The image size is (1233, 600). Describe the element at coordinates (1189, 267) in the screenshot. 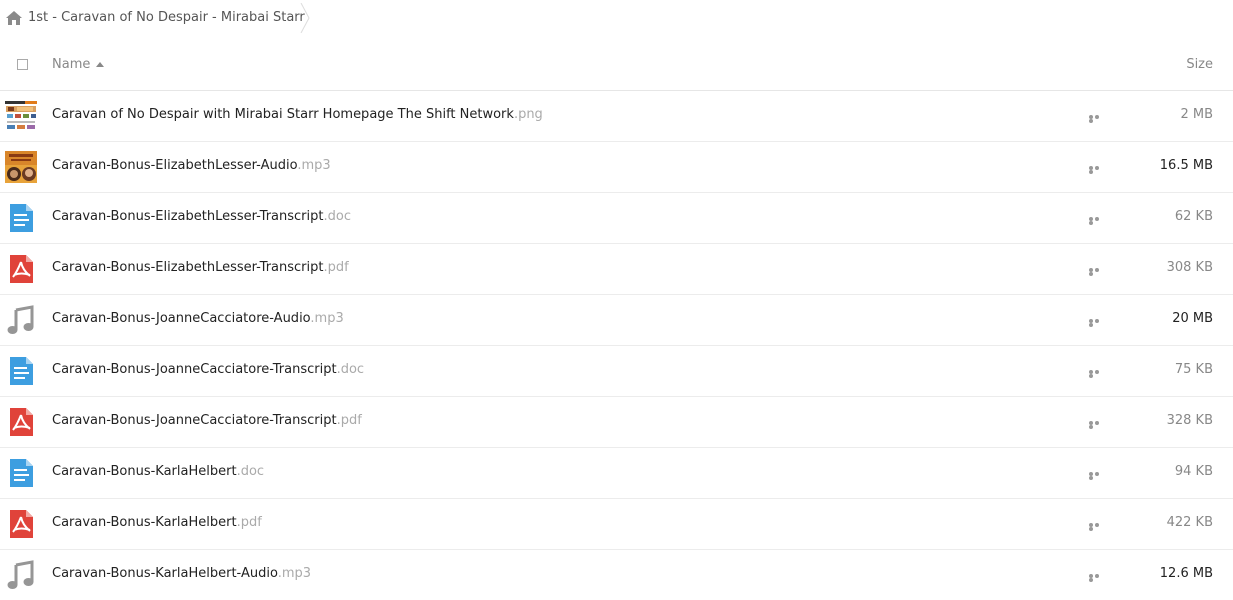

I see `file-size: 308 KB` at that location.